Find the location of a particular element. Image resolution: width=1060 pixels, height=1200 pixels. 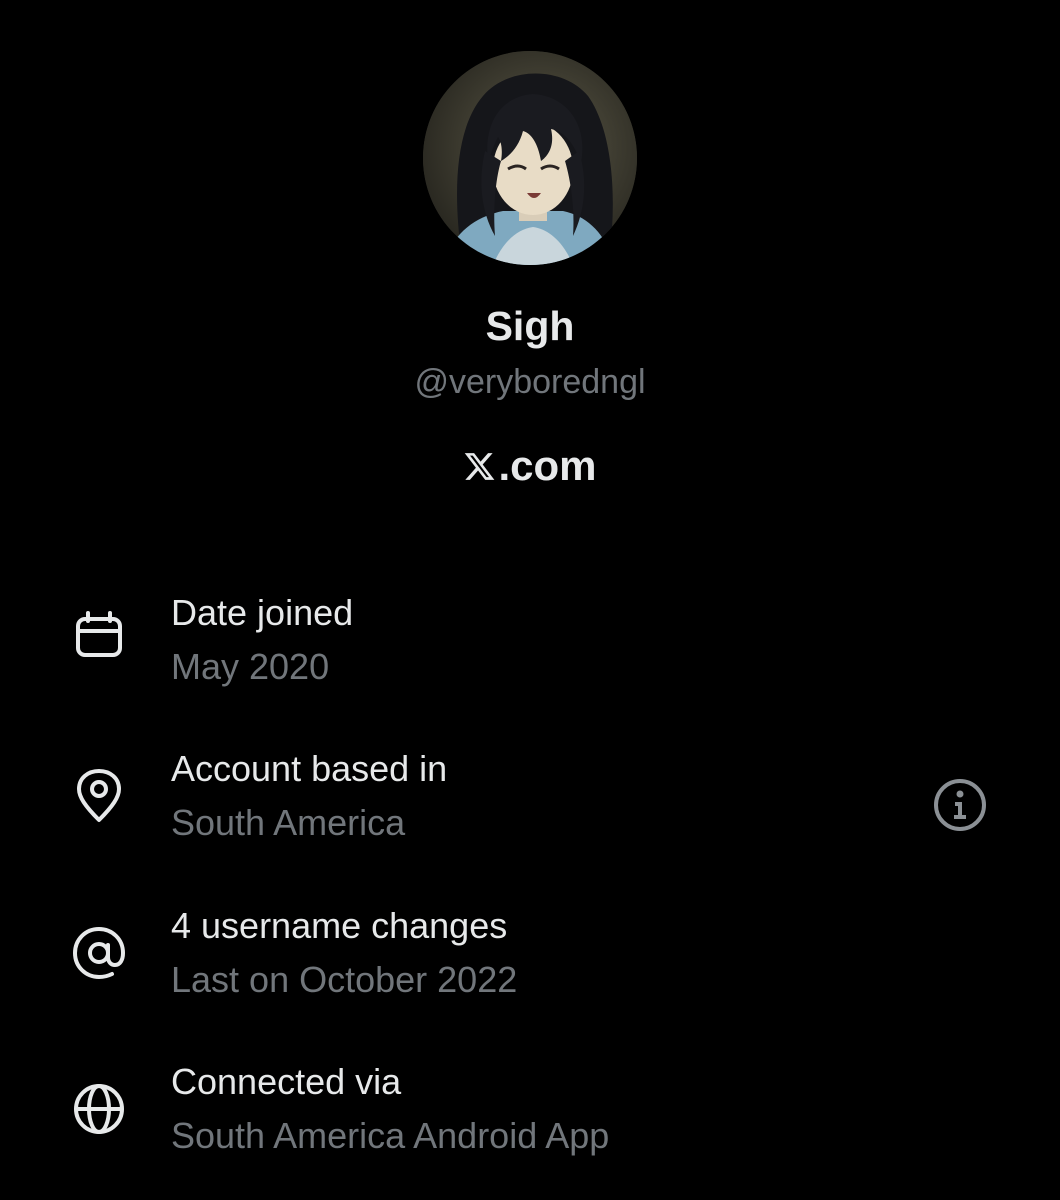

profile-avatar is located at coordinates (530, 158).